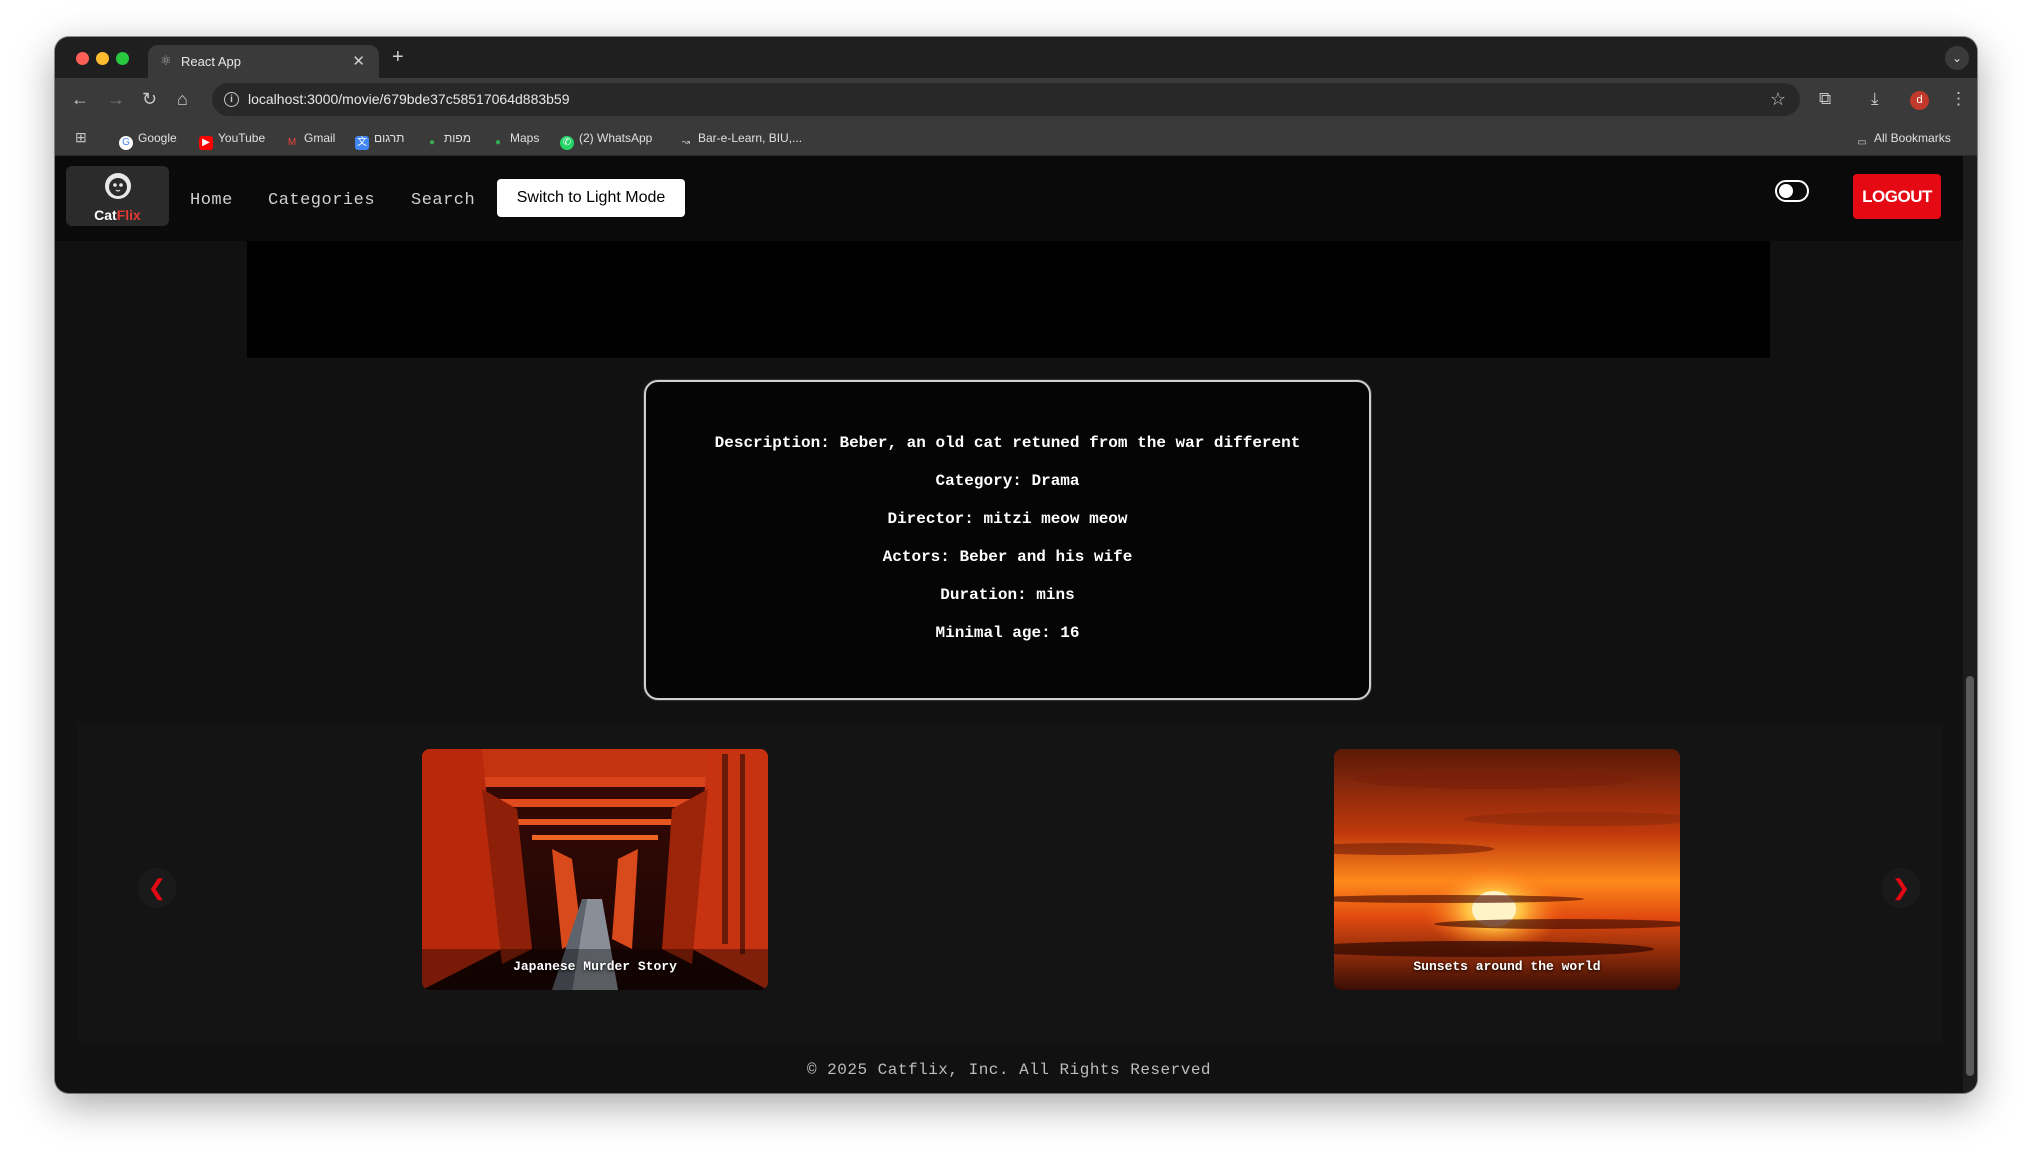 Image resolution: width=2032 pixels, height=1167 pixels. What do you see at coordinates (1825, 99) in the screenshot?
I see `extensions-icon: ⧉` at bounding box center [1825, 99].